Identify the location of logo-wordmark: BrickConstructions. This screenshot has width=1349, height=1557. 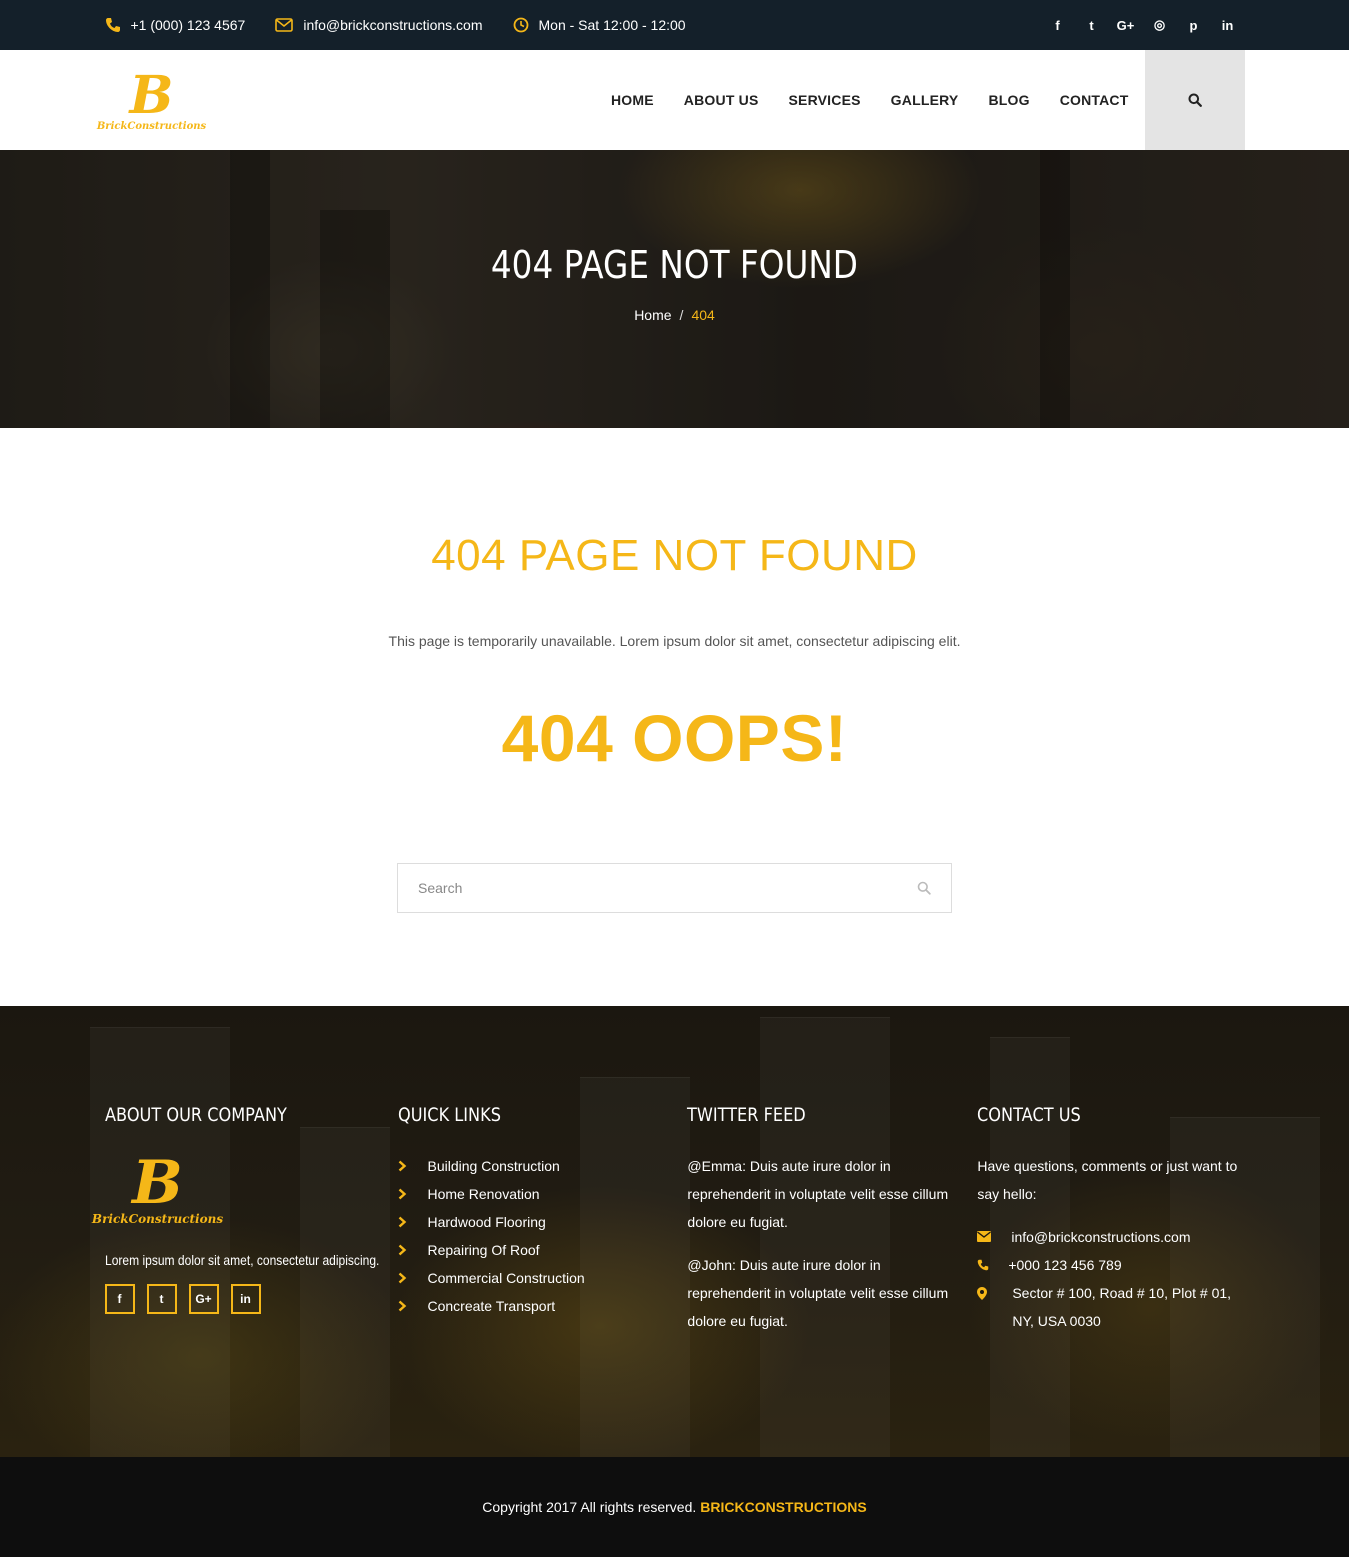
(151, 126).